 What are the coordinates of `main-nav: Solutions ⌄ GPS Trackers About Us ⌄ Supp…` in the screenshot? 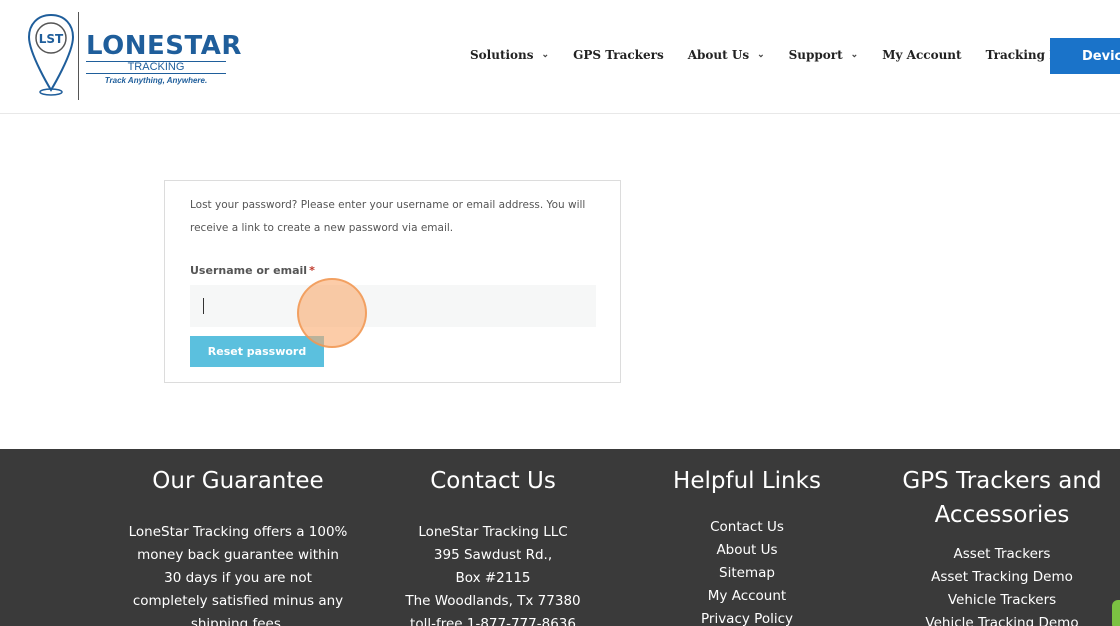 It's located at (790, 55).